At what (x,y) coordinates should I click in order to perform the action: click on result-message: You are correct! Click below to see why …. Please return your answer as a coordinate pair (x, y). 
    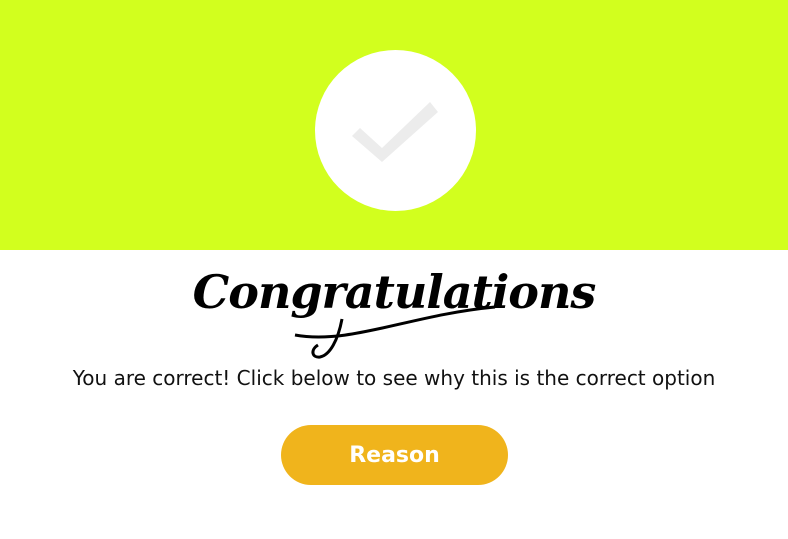
    Looking at the image, I should click on (394, 378).